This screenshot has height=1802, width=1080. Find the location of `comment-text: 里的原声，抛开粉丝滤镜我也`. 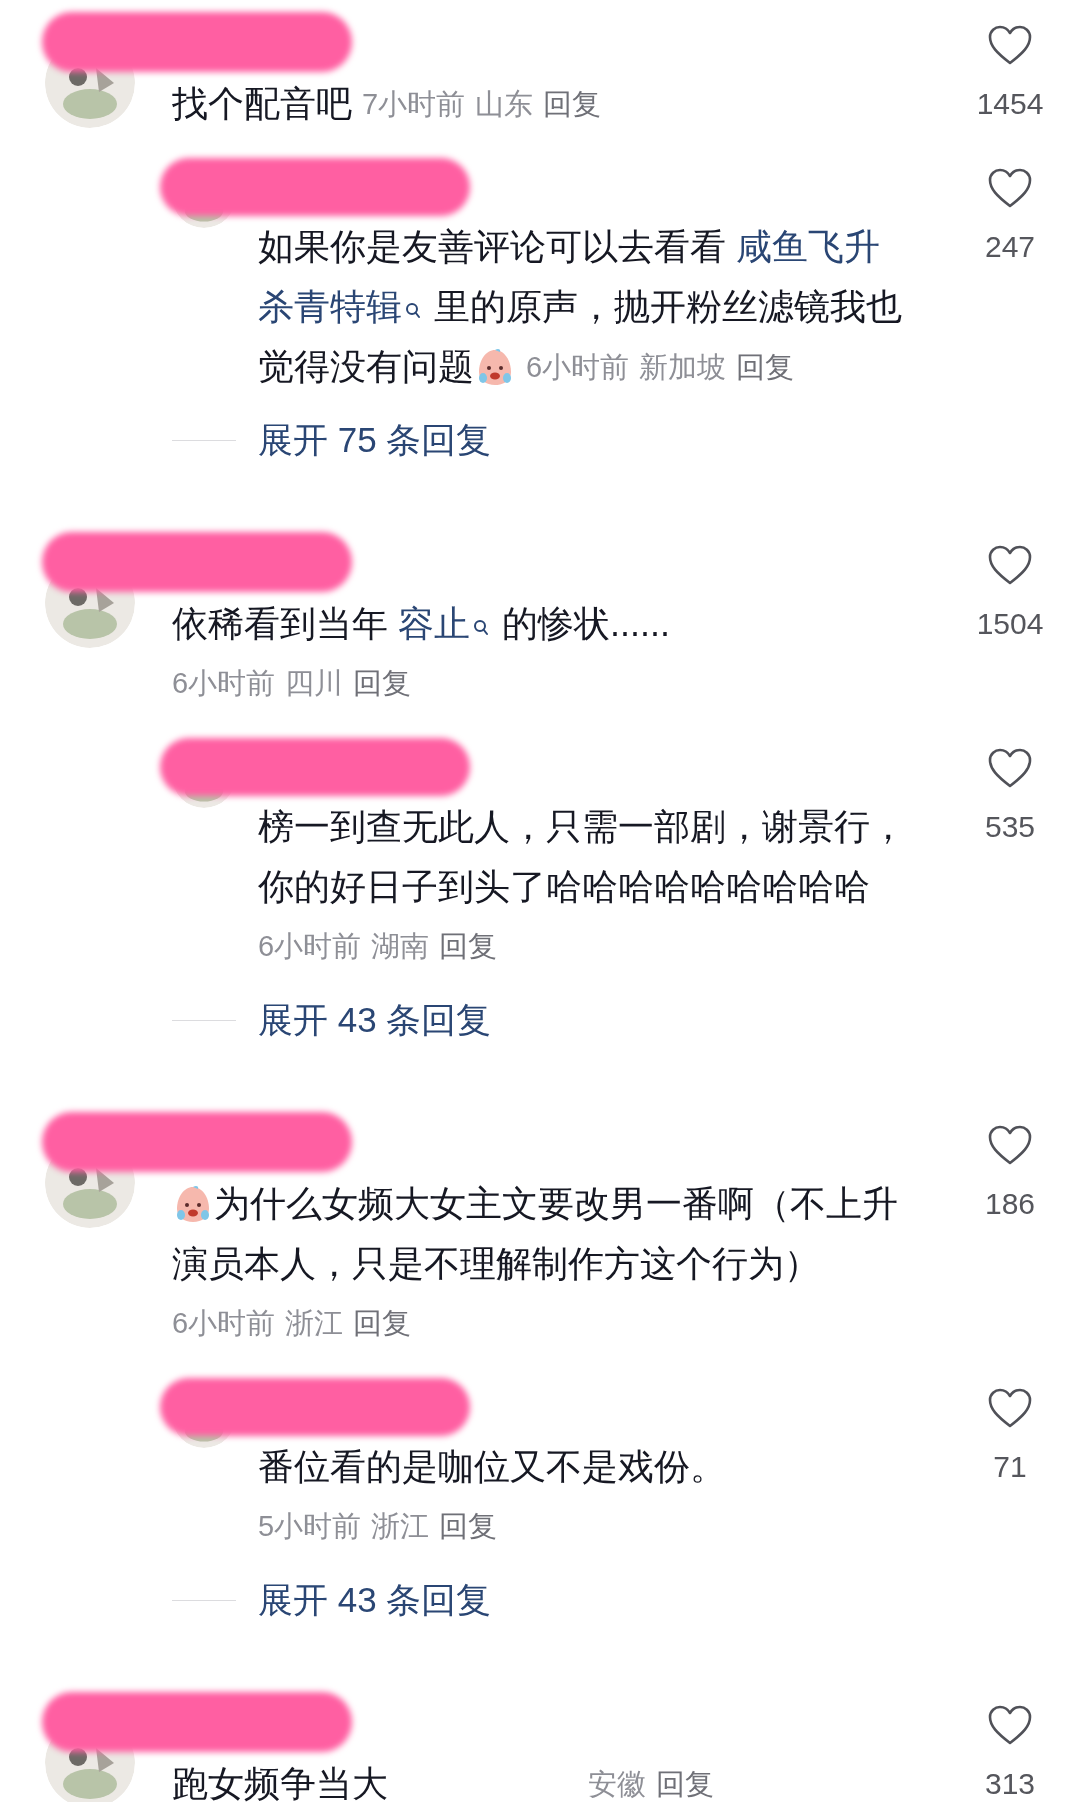

comment-text: 里的原声，抛开粉丝滤镜我也 is located at coordinates (667, 307).